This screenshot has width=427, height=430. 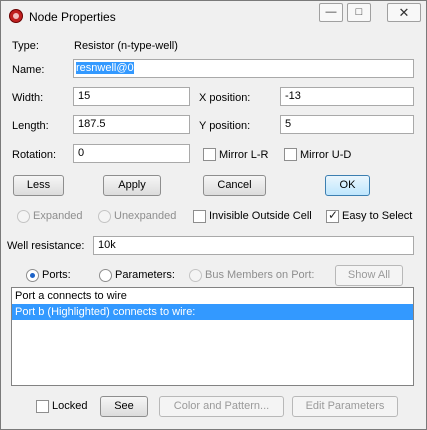 I want to click on close-button: ✕, so click(x=404, y=12).